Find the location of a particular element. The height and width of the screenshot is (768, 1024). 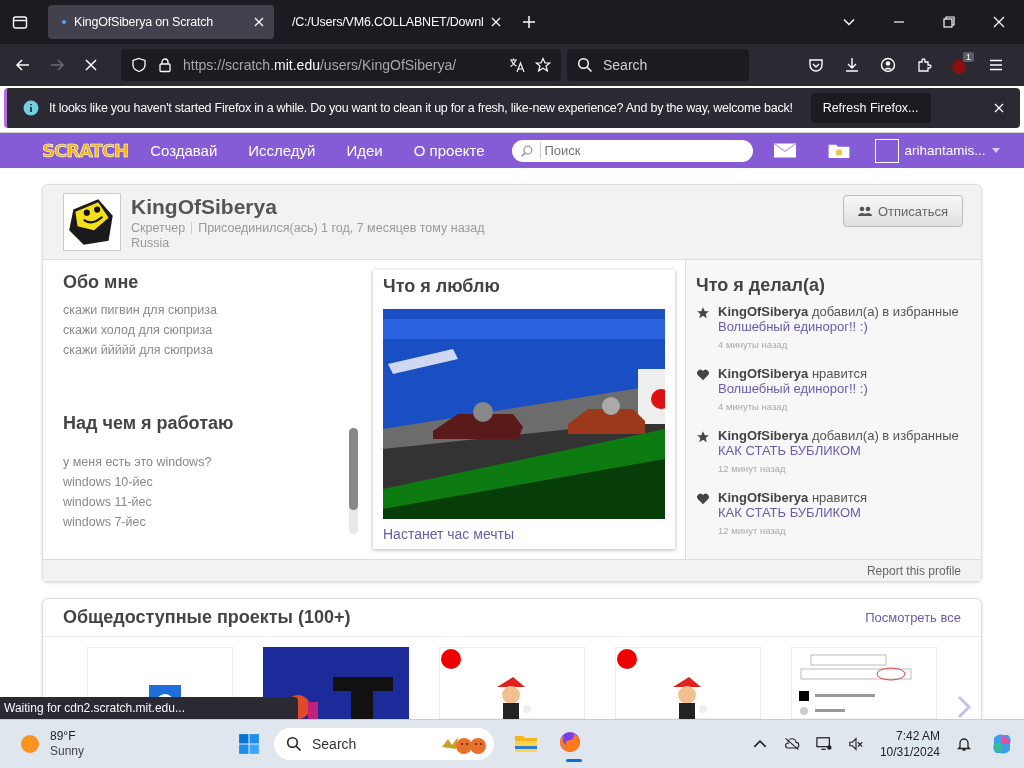

temperature: 89°F is located at coordinates (63, 736).